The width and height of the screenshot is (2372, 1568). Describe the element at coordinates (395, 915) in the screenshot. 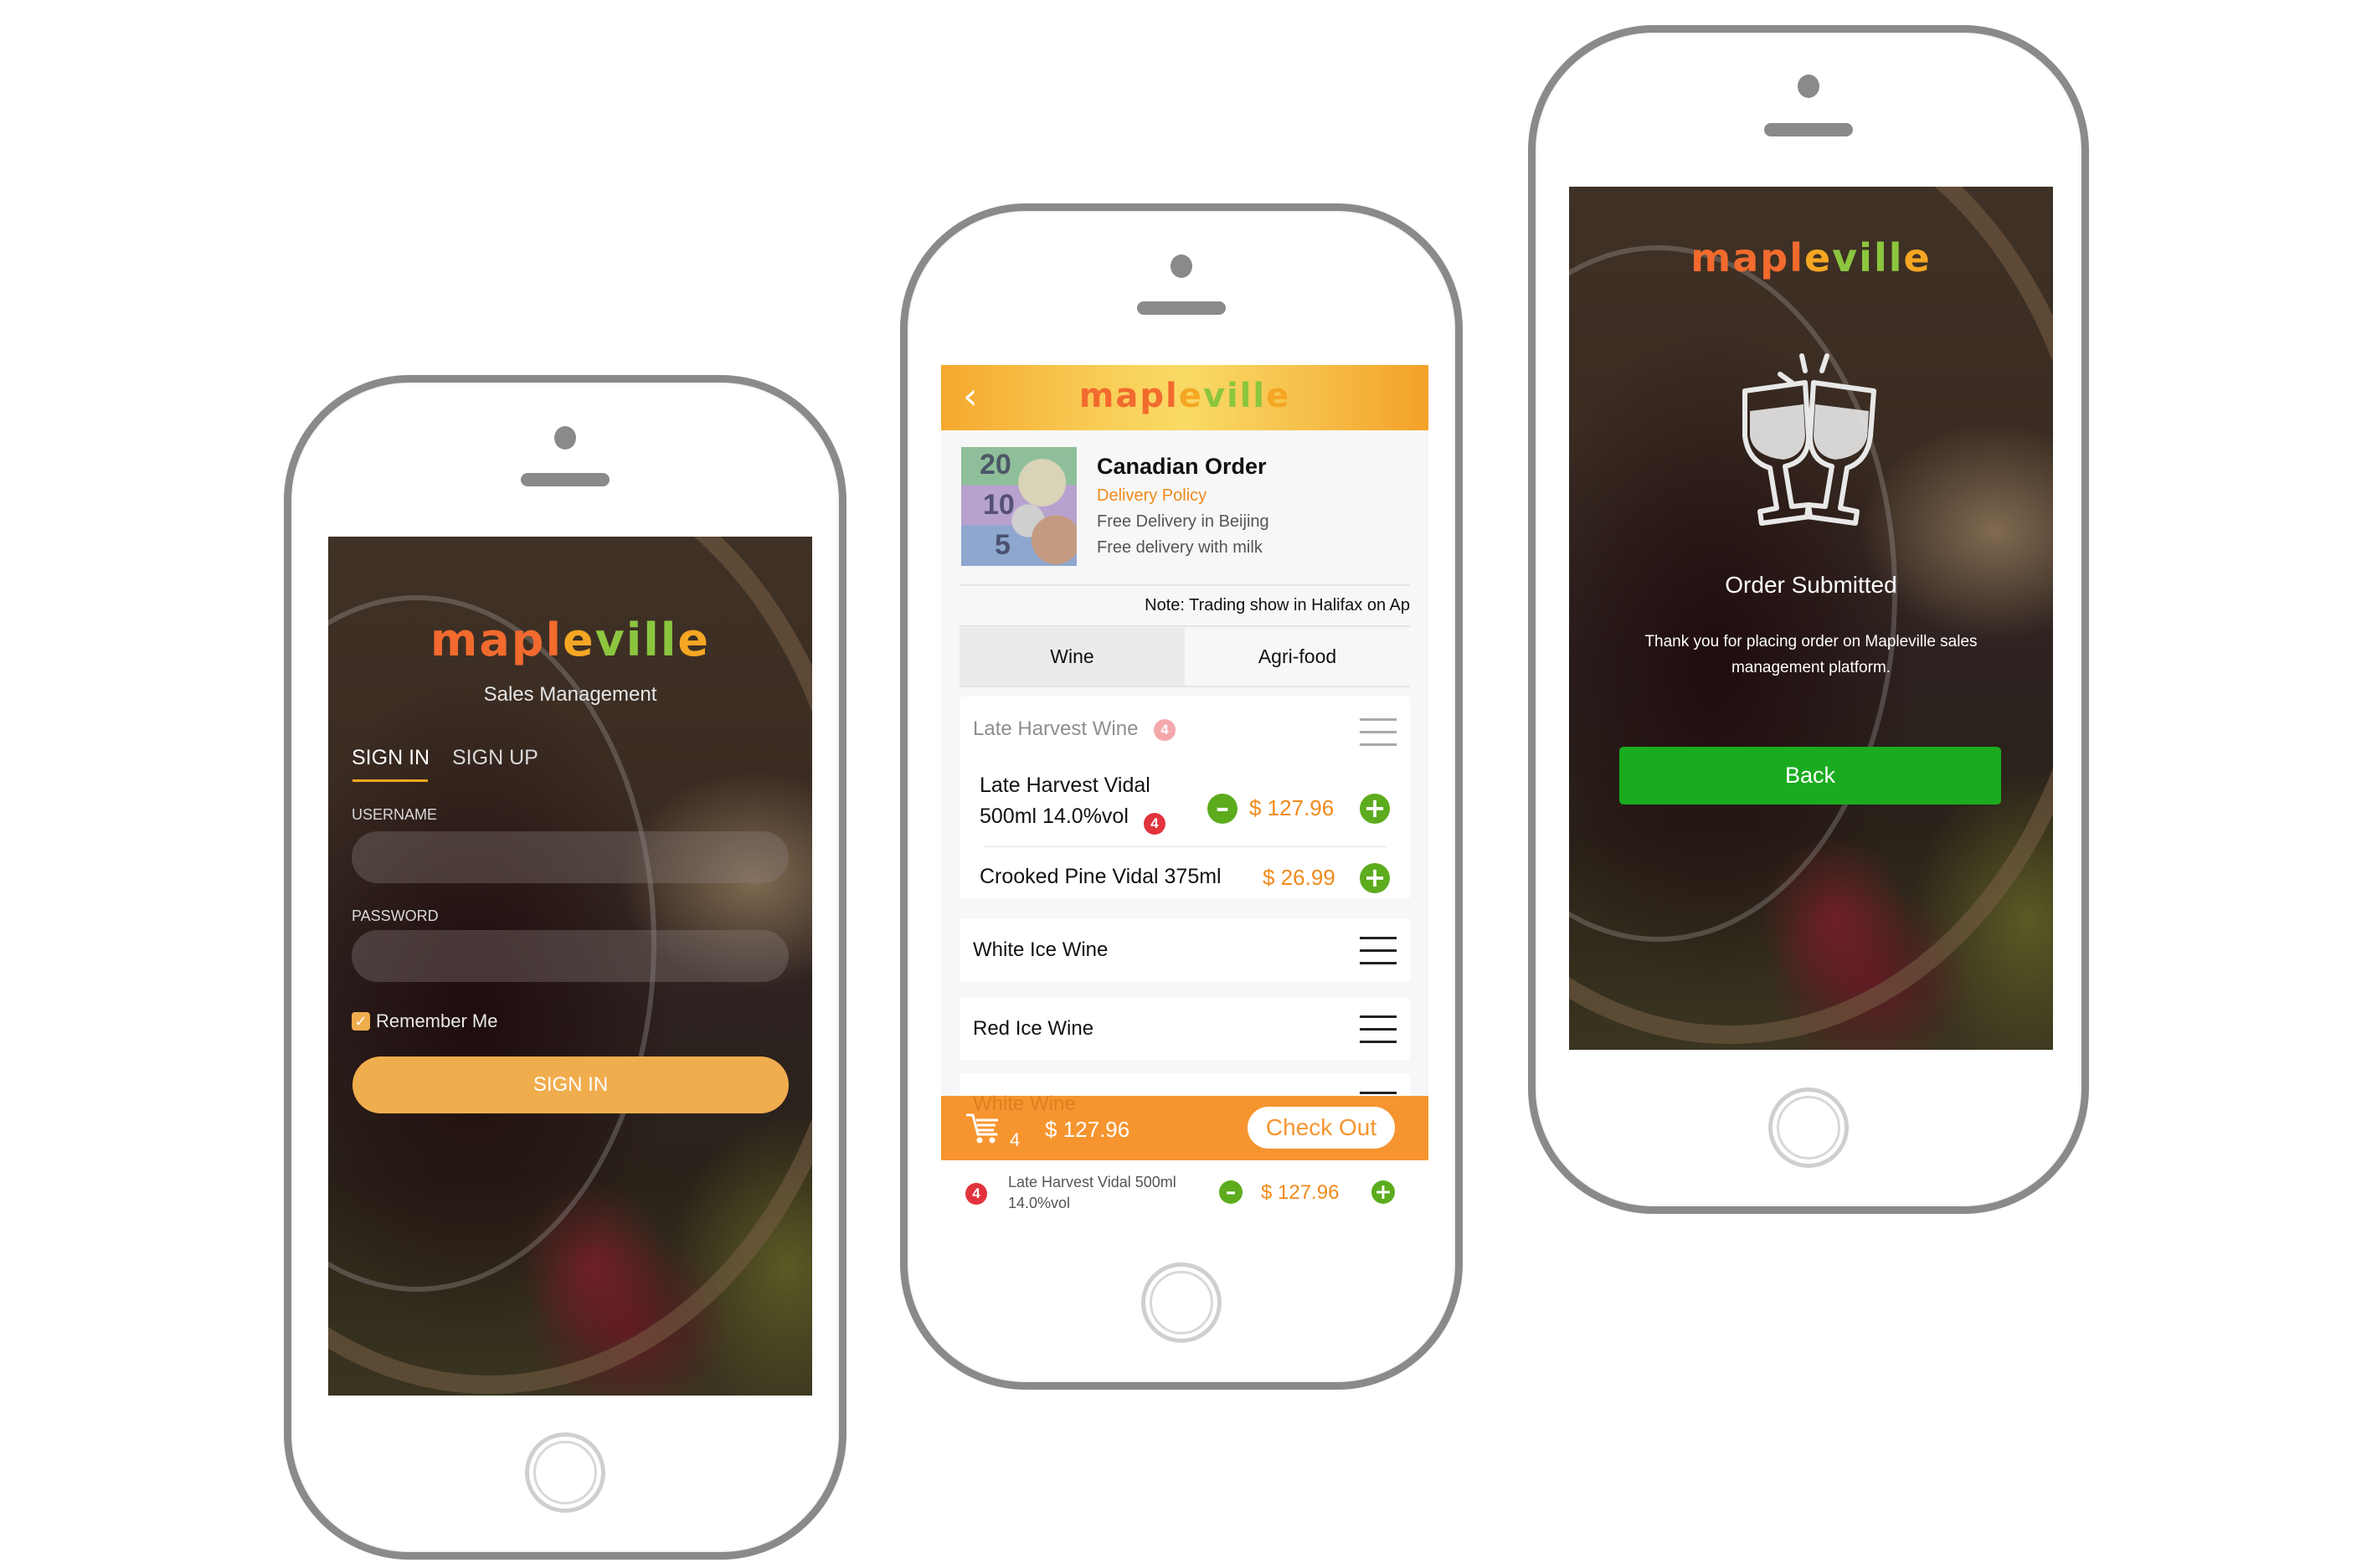

I see `password-label: PASSWORD` at that location.